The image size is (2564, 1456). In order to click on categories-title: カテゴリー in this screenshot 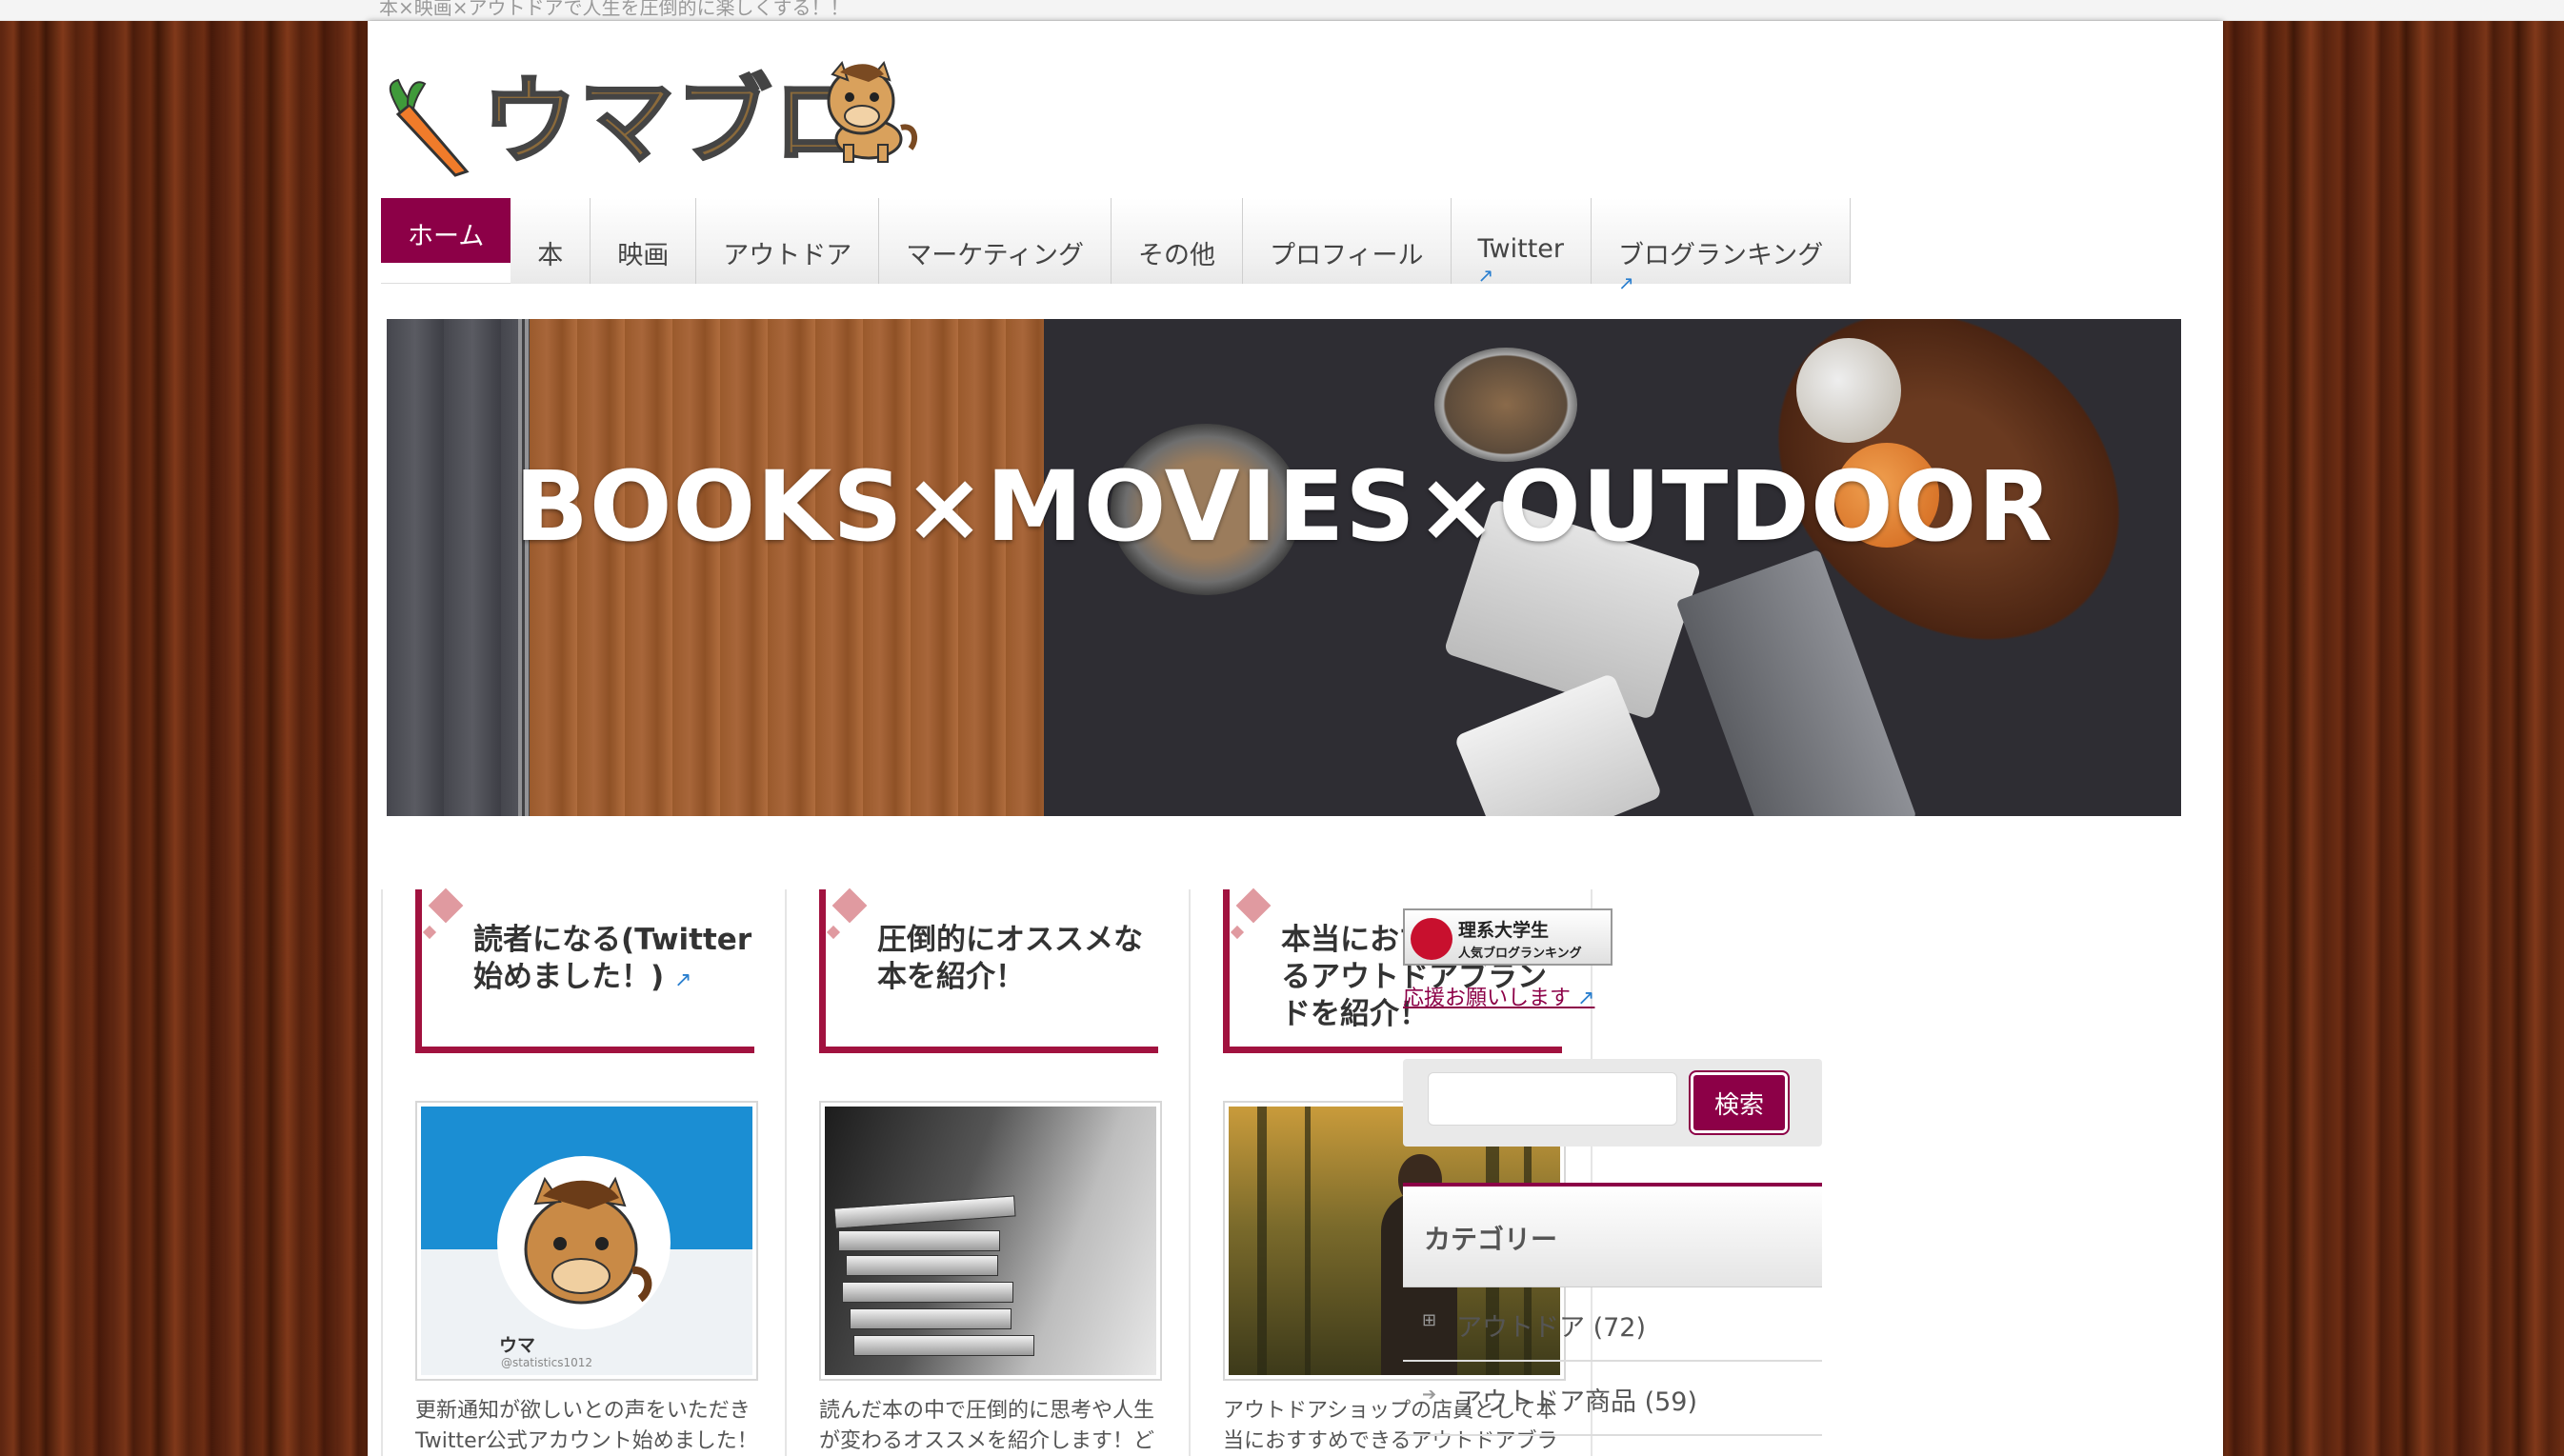, I will do `click(1491, 1240)`.